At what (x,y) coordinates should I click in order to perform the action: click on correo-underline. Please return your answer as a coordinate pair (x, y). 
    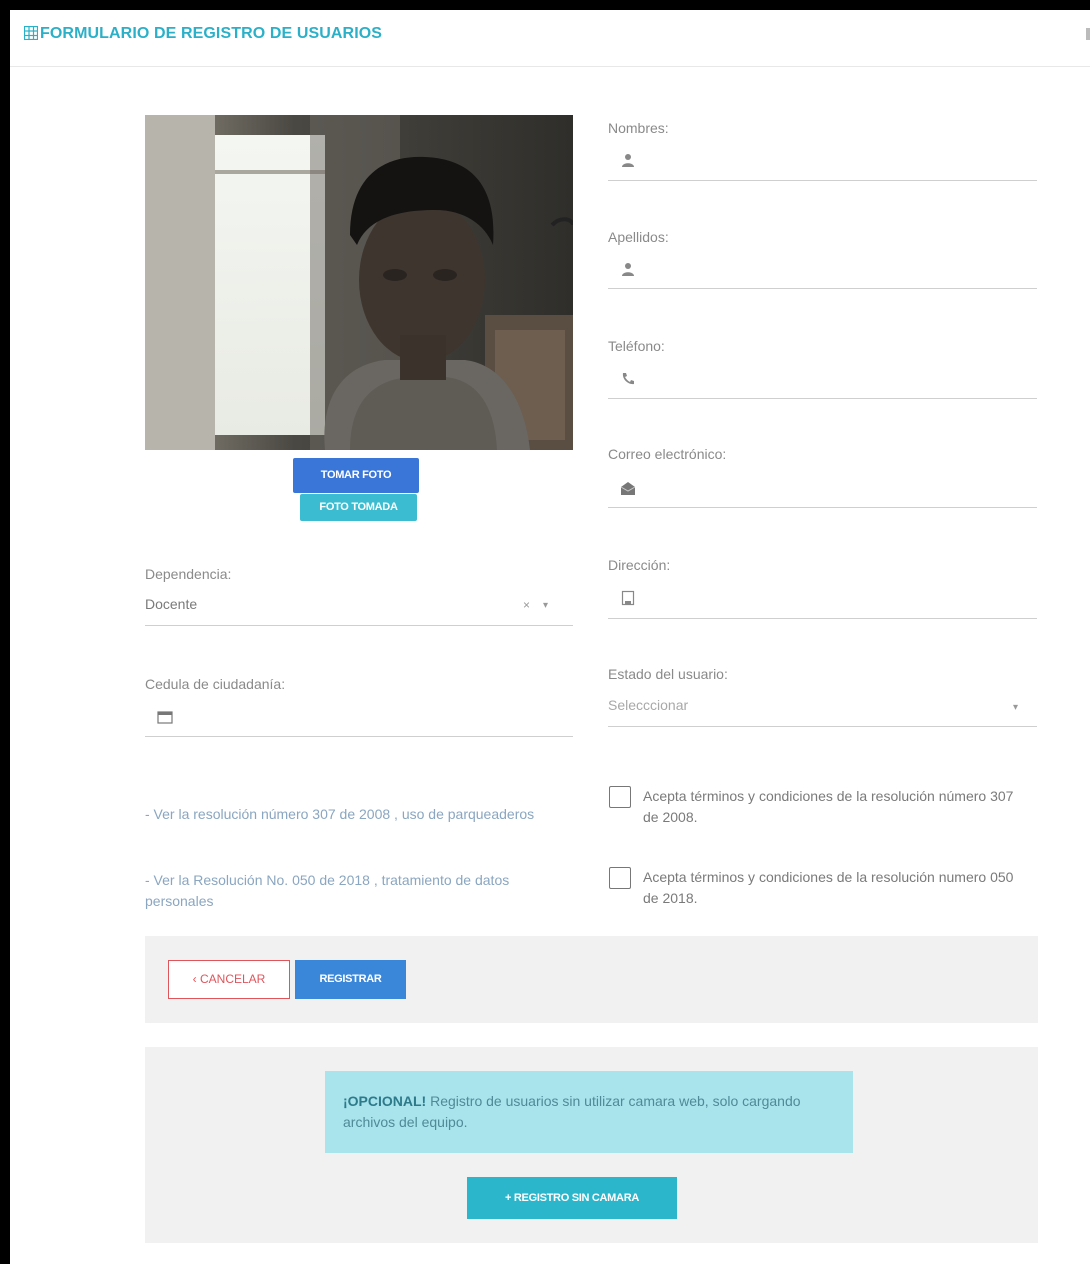
    Looking at the image, I should click on (822, 507).